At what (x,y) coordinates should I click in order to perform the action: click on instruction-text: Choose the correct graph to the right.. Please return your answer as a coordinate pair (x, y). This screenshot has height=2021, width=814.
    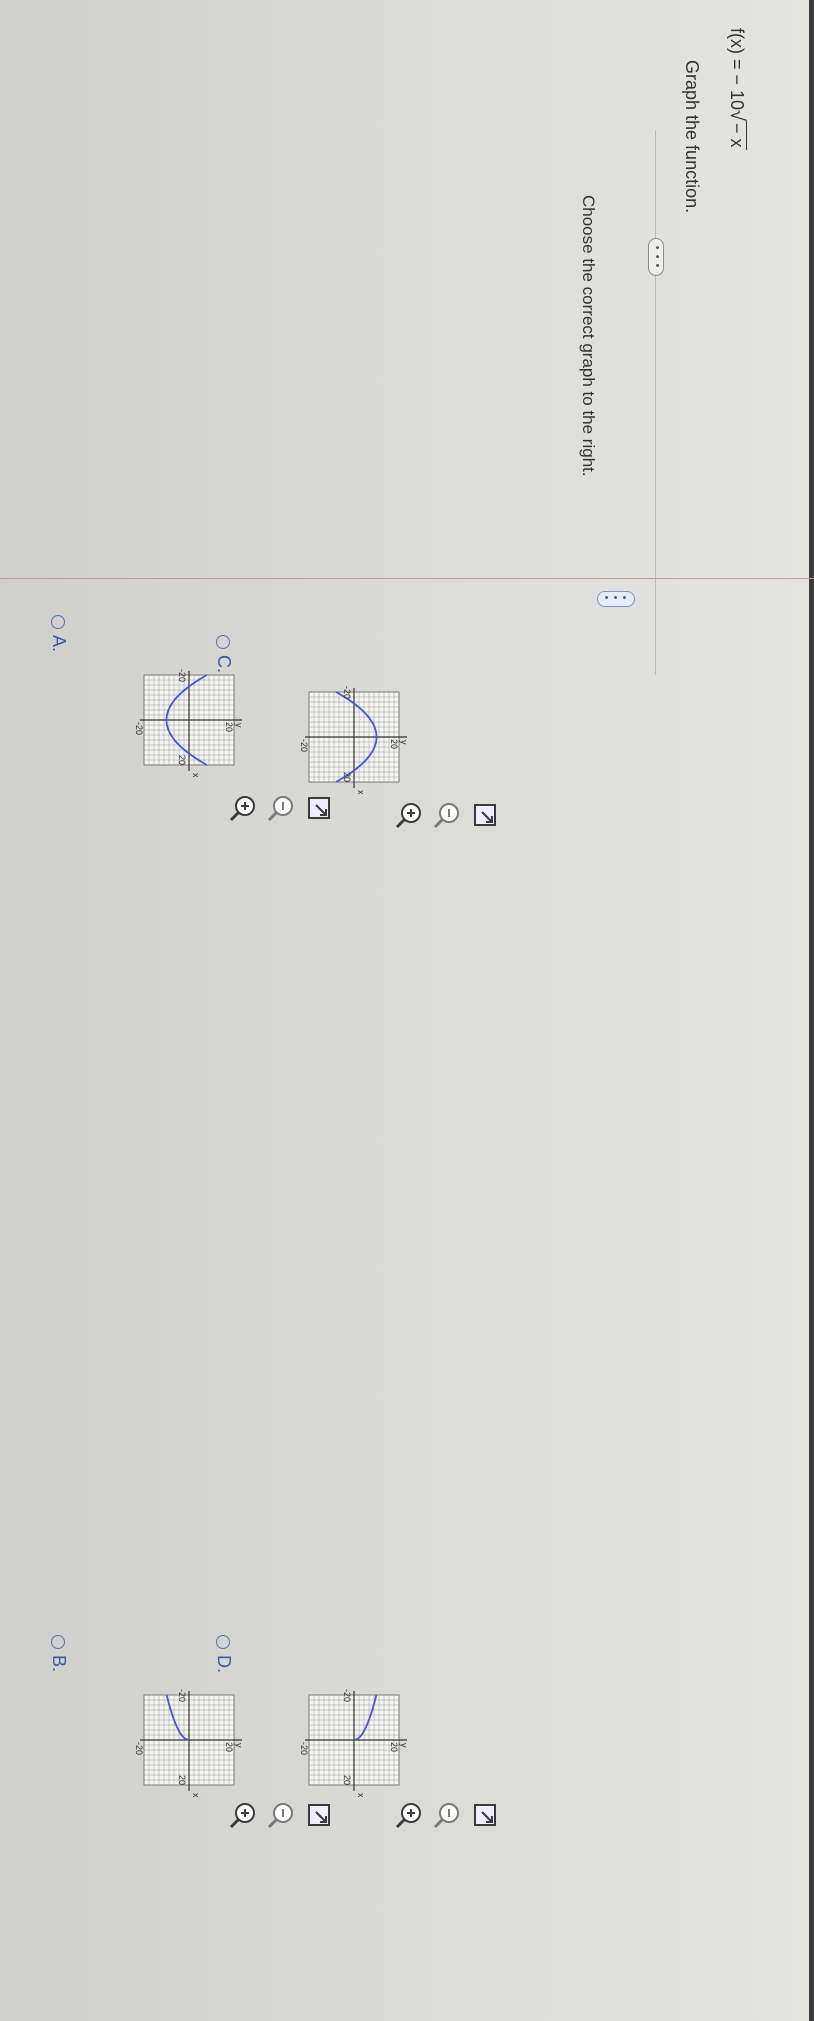
    Looking at the image, I should click on (588, 336).